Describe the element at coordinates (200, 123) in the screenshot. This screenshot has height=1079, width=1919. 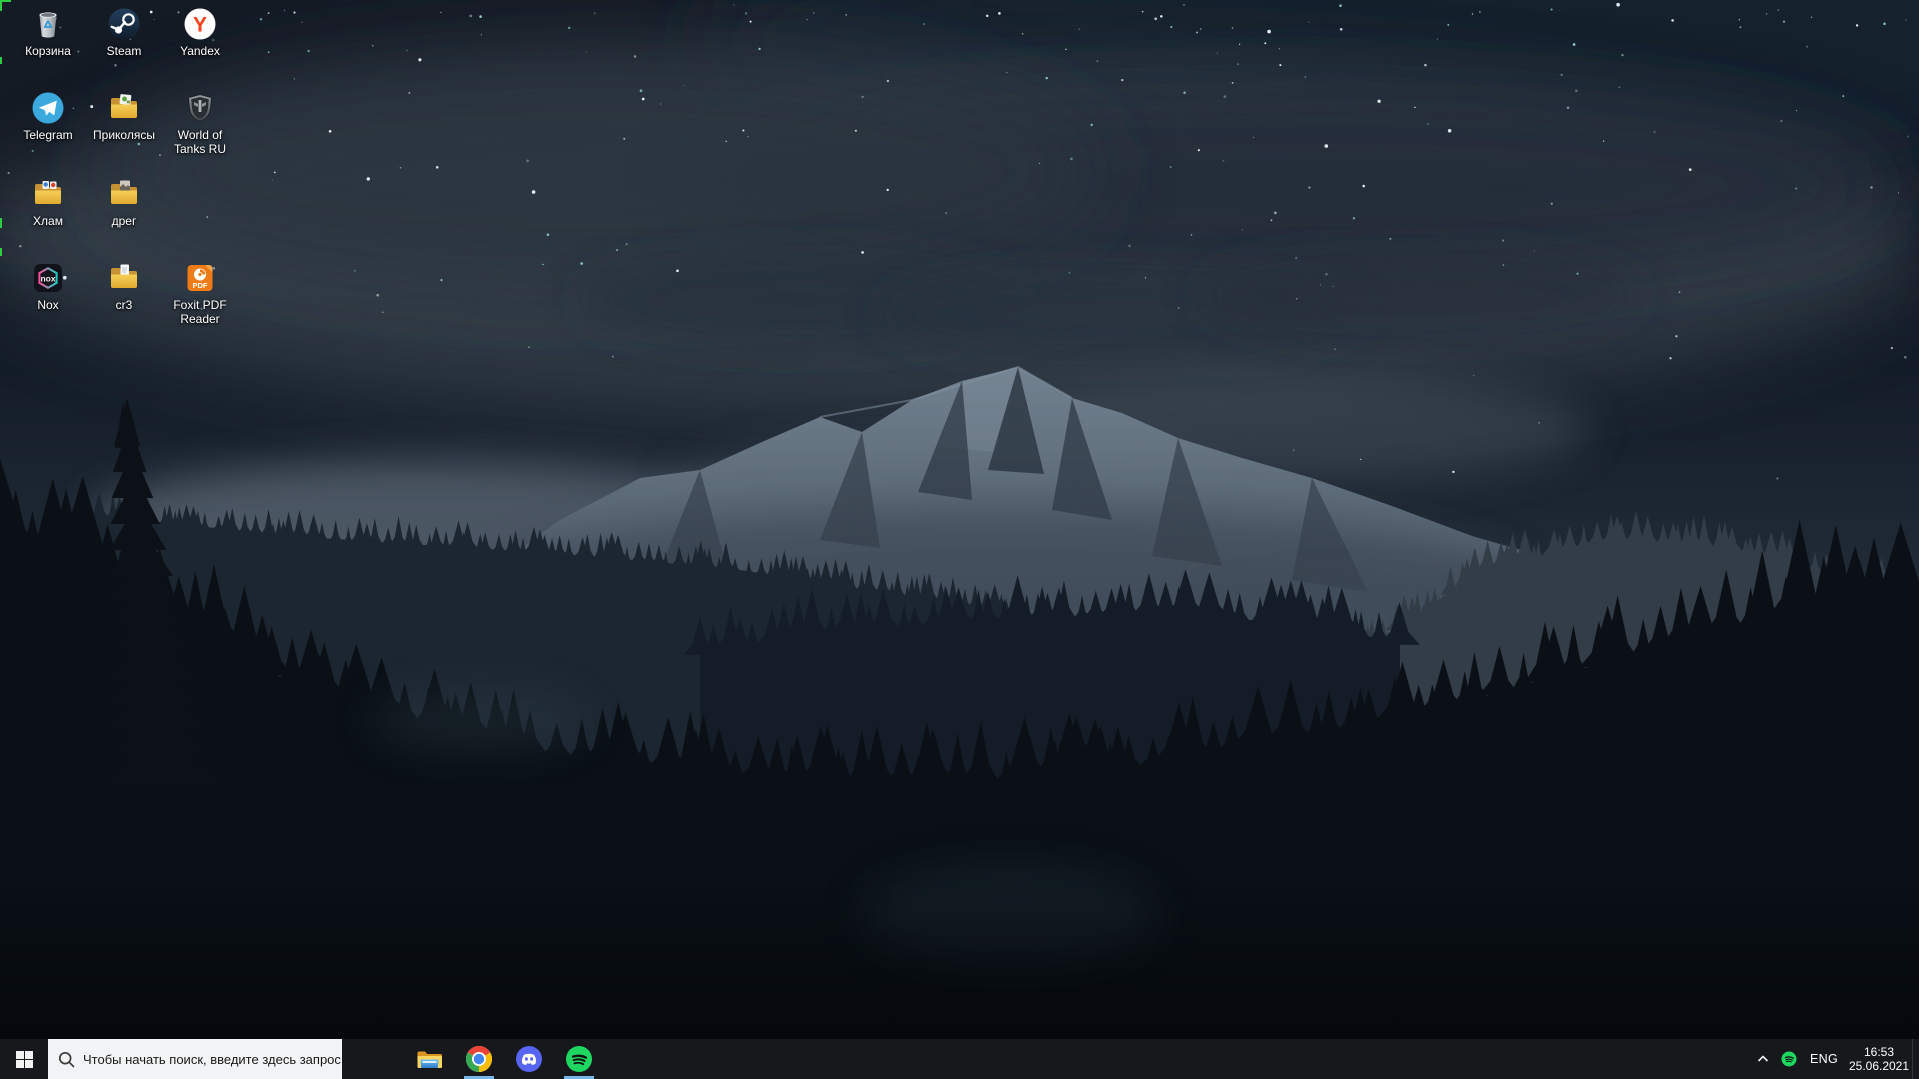
I see `desktop-icon-world-of-tanks: World of Tanks RU` at that location.